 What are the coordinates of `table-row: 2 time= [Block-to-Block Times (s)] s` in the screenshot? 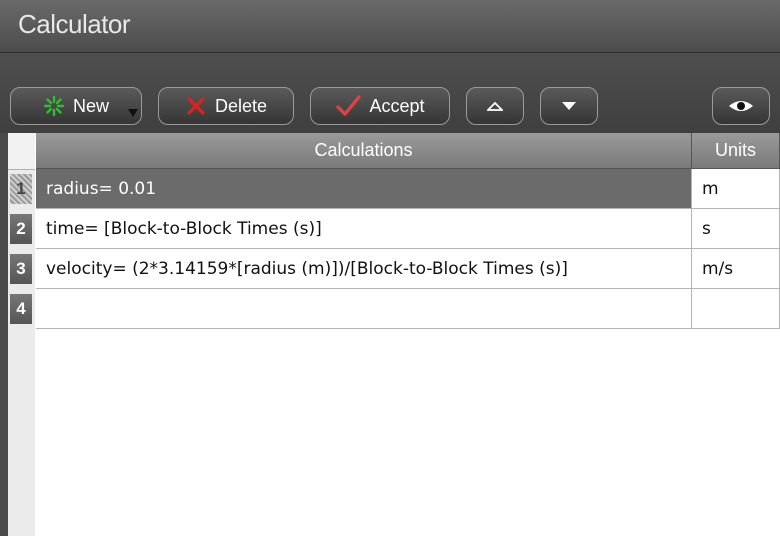 It's located at (394, 229).